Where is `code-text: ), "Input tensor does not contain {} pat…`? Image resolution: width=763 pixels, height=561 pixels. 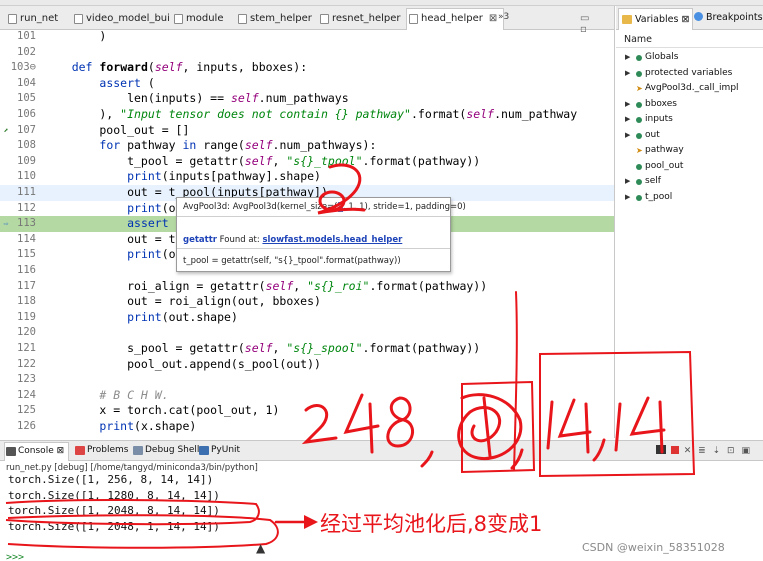 code-text: ), "Input tensor does not contain {} pat… is located at coordinates (311, 114).